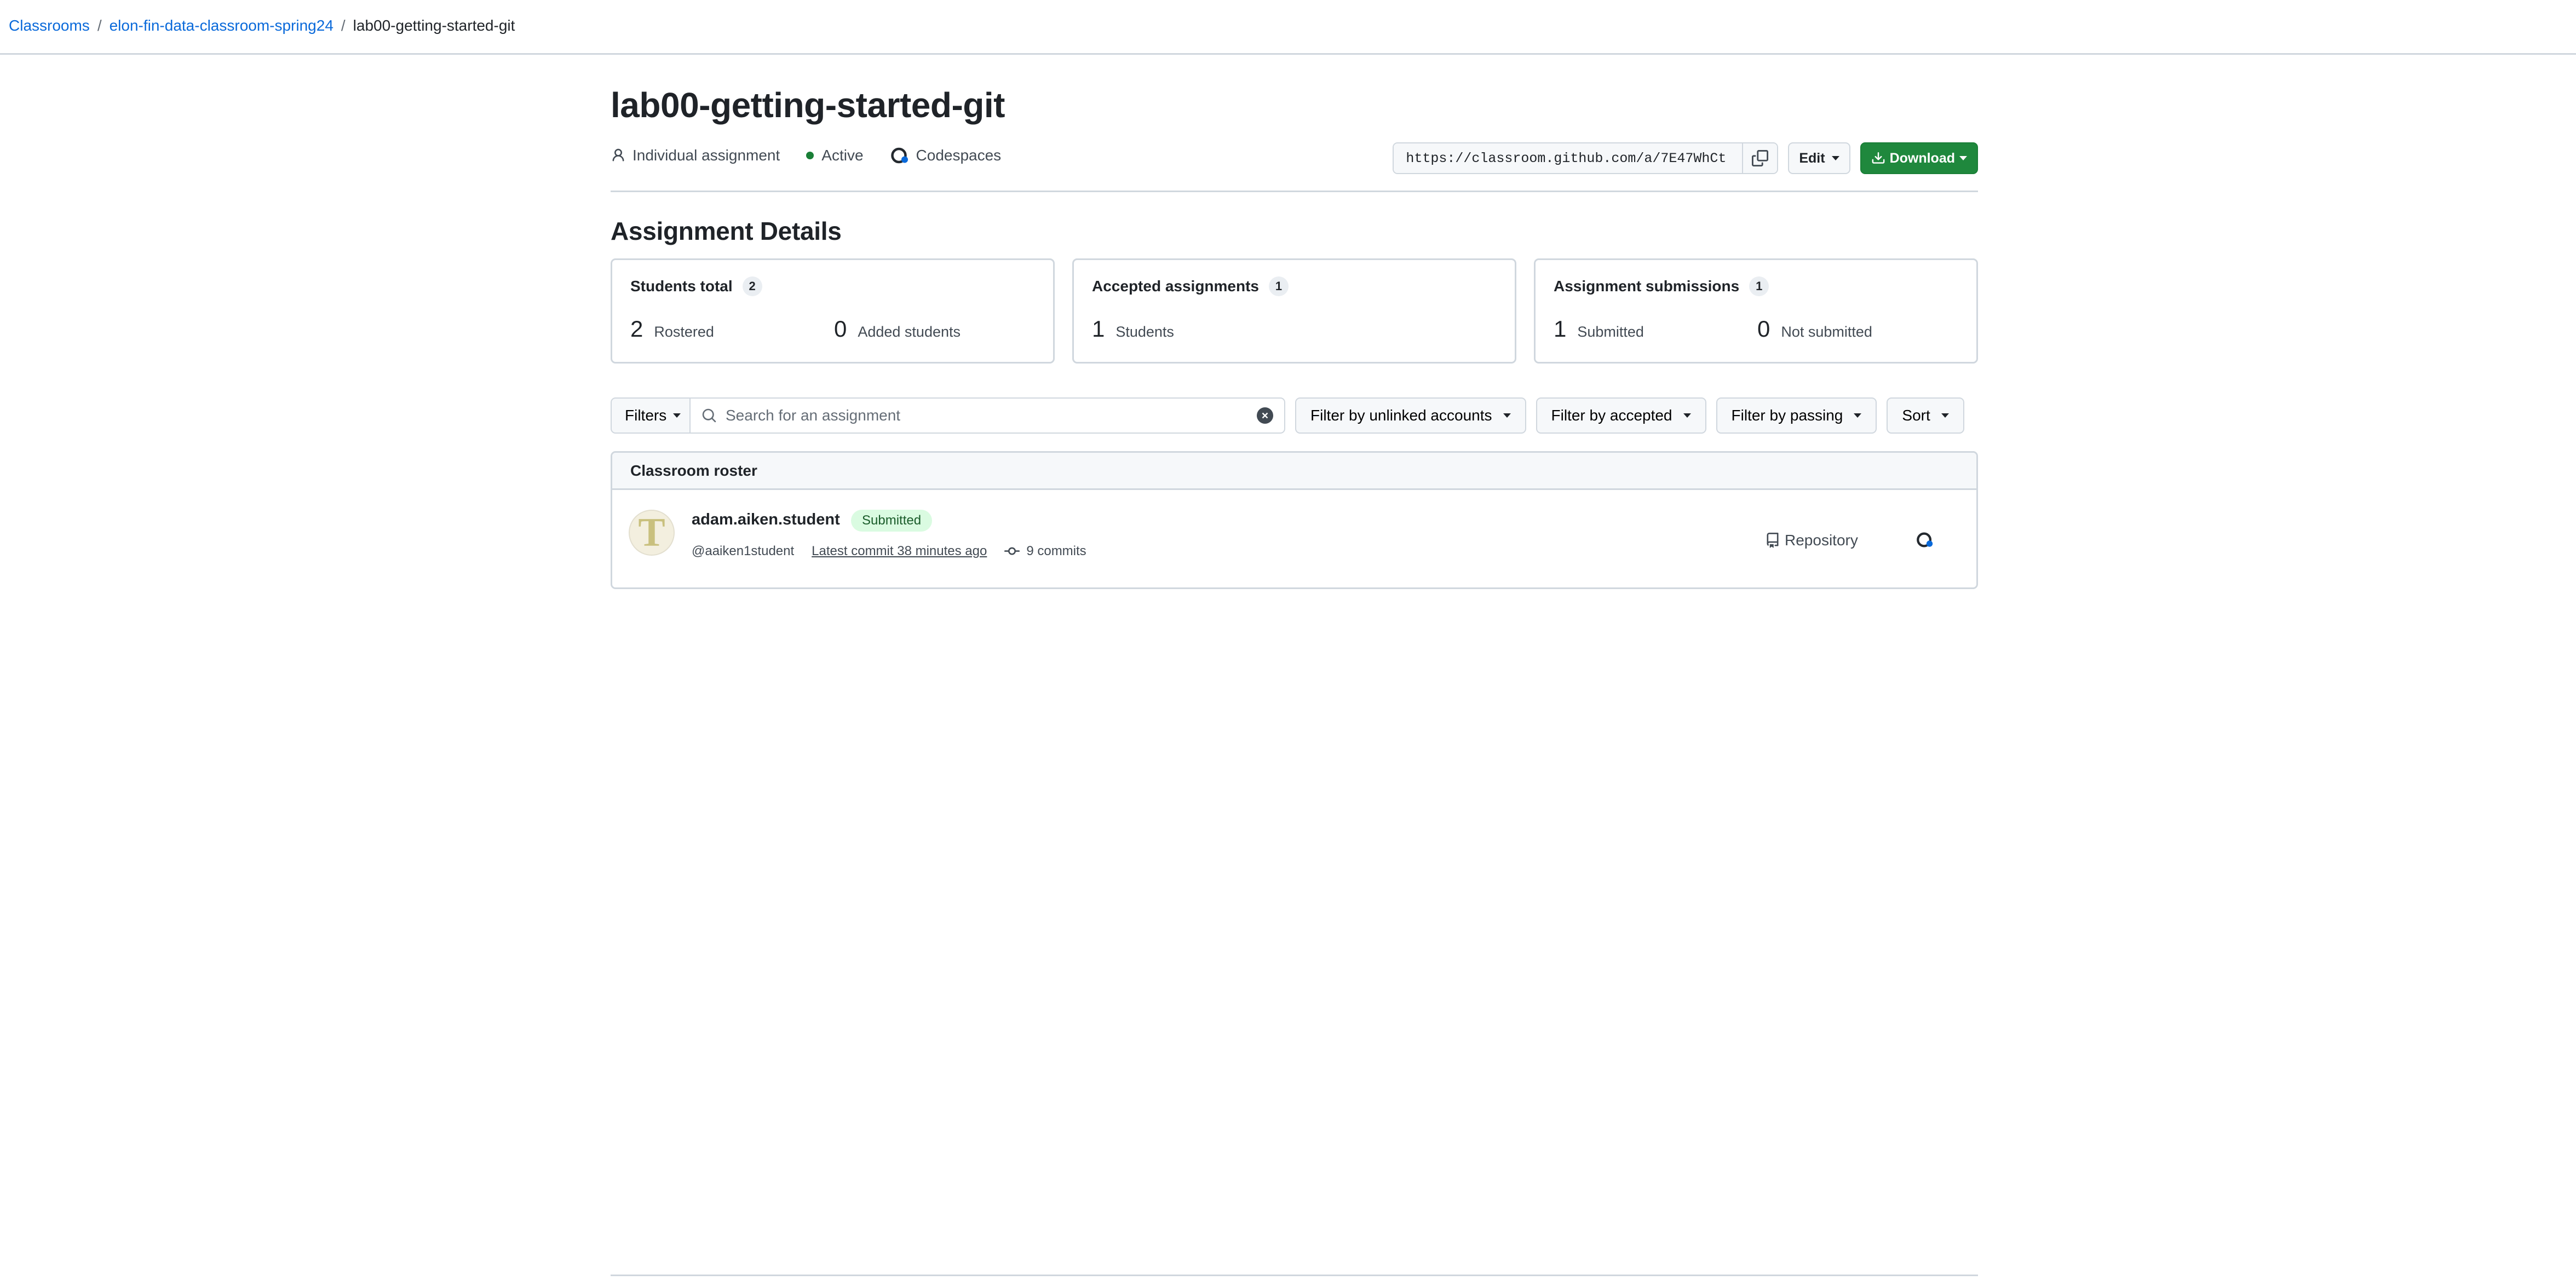 The image size is (2576, 1280). Describe the element at coordinates (899, 551) in the screenshot. I see `latest-commit-link: Latest commit 38 minutes ago` at that location.